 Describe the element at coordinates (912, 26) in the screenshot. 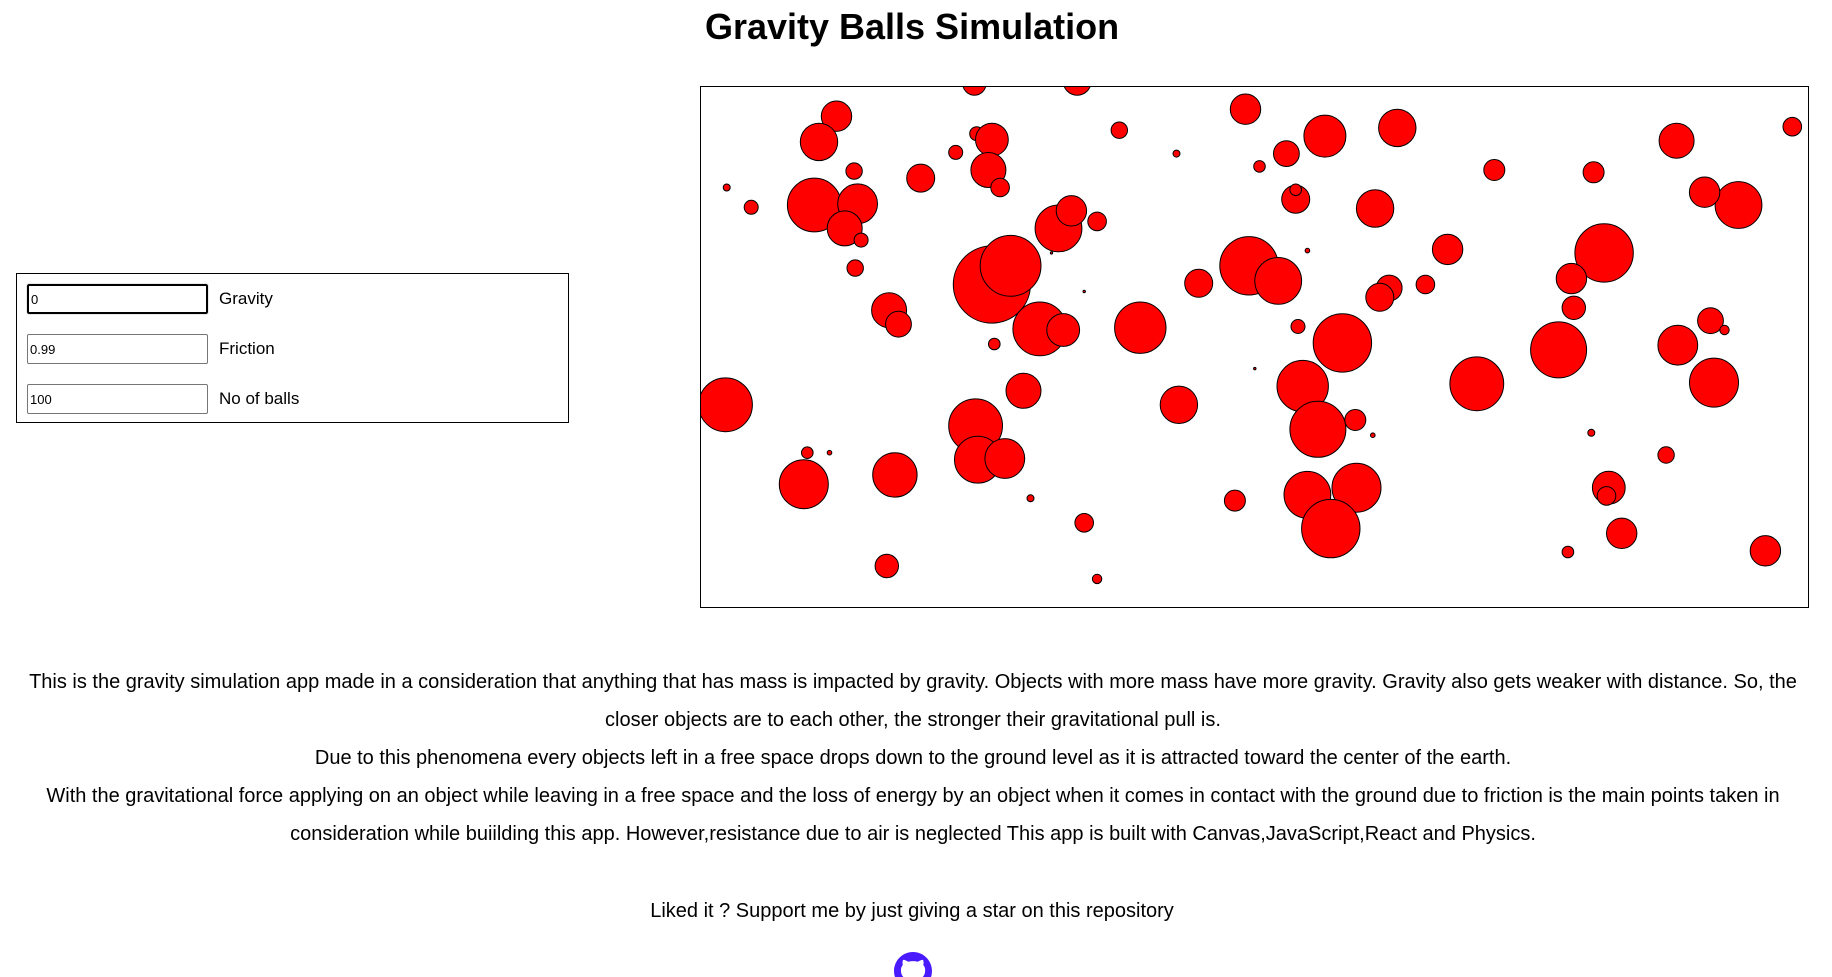

I see `page-title: Gravity Balls Simulation` at that location.